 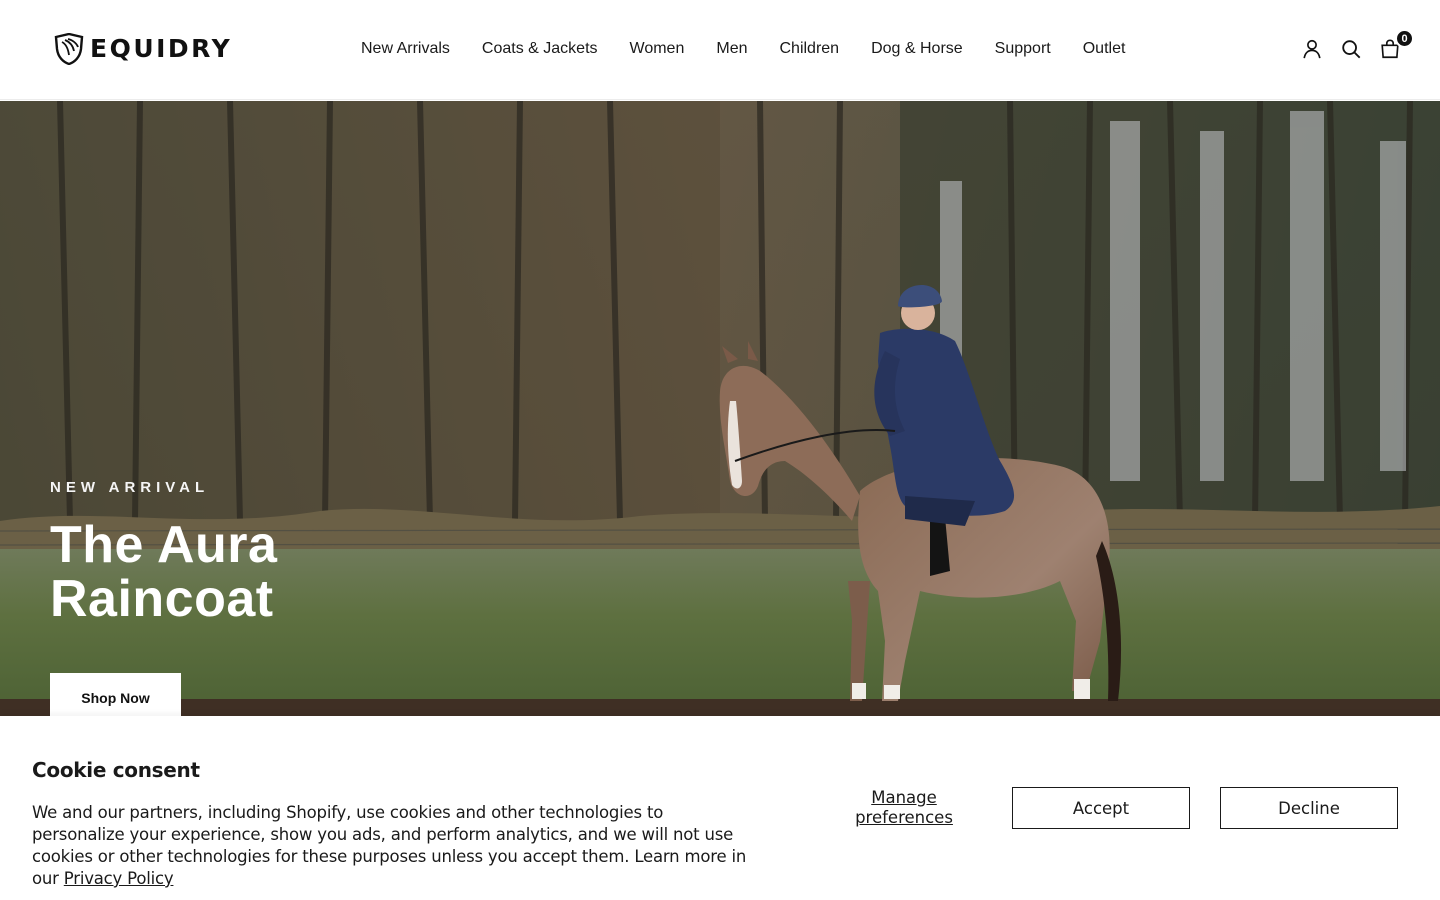 I want to click on cart-icon: 0, so click(x=1395, y=47).